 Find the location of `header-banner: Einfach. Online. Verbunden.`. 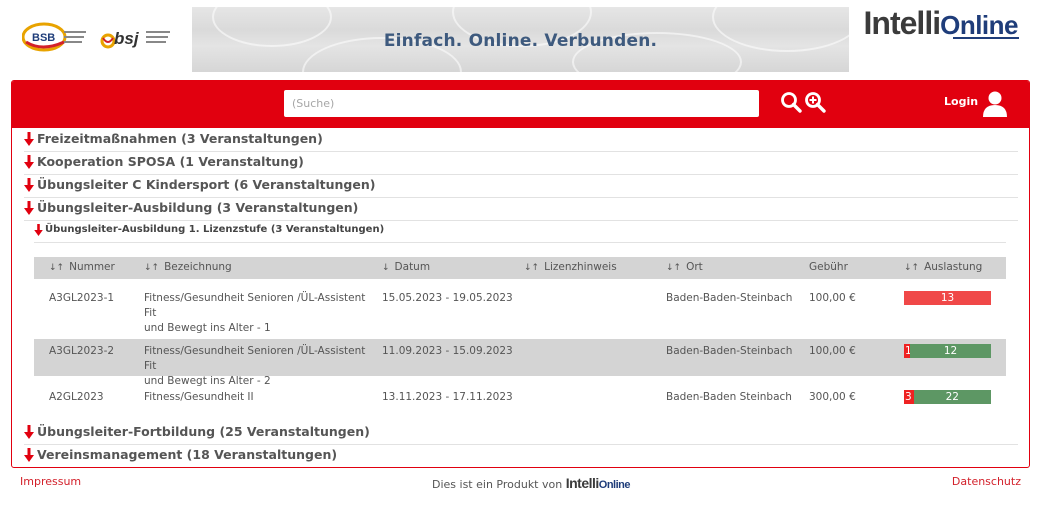

header-banner: Einfach. Online. Verbunden. is located at coordinates (520, 39).